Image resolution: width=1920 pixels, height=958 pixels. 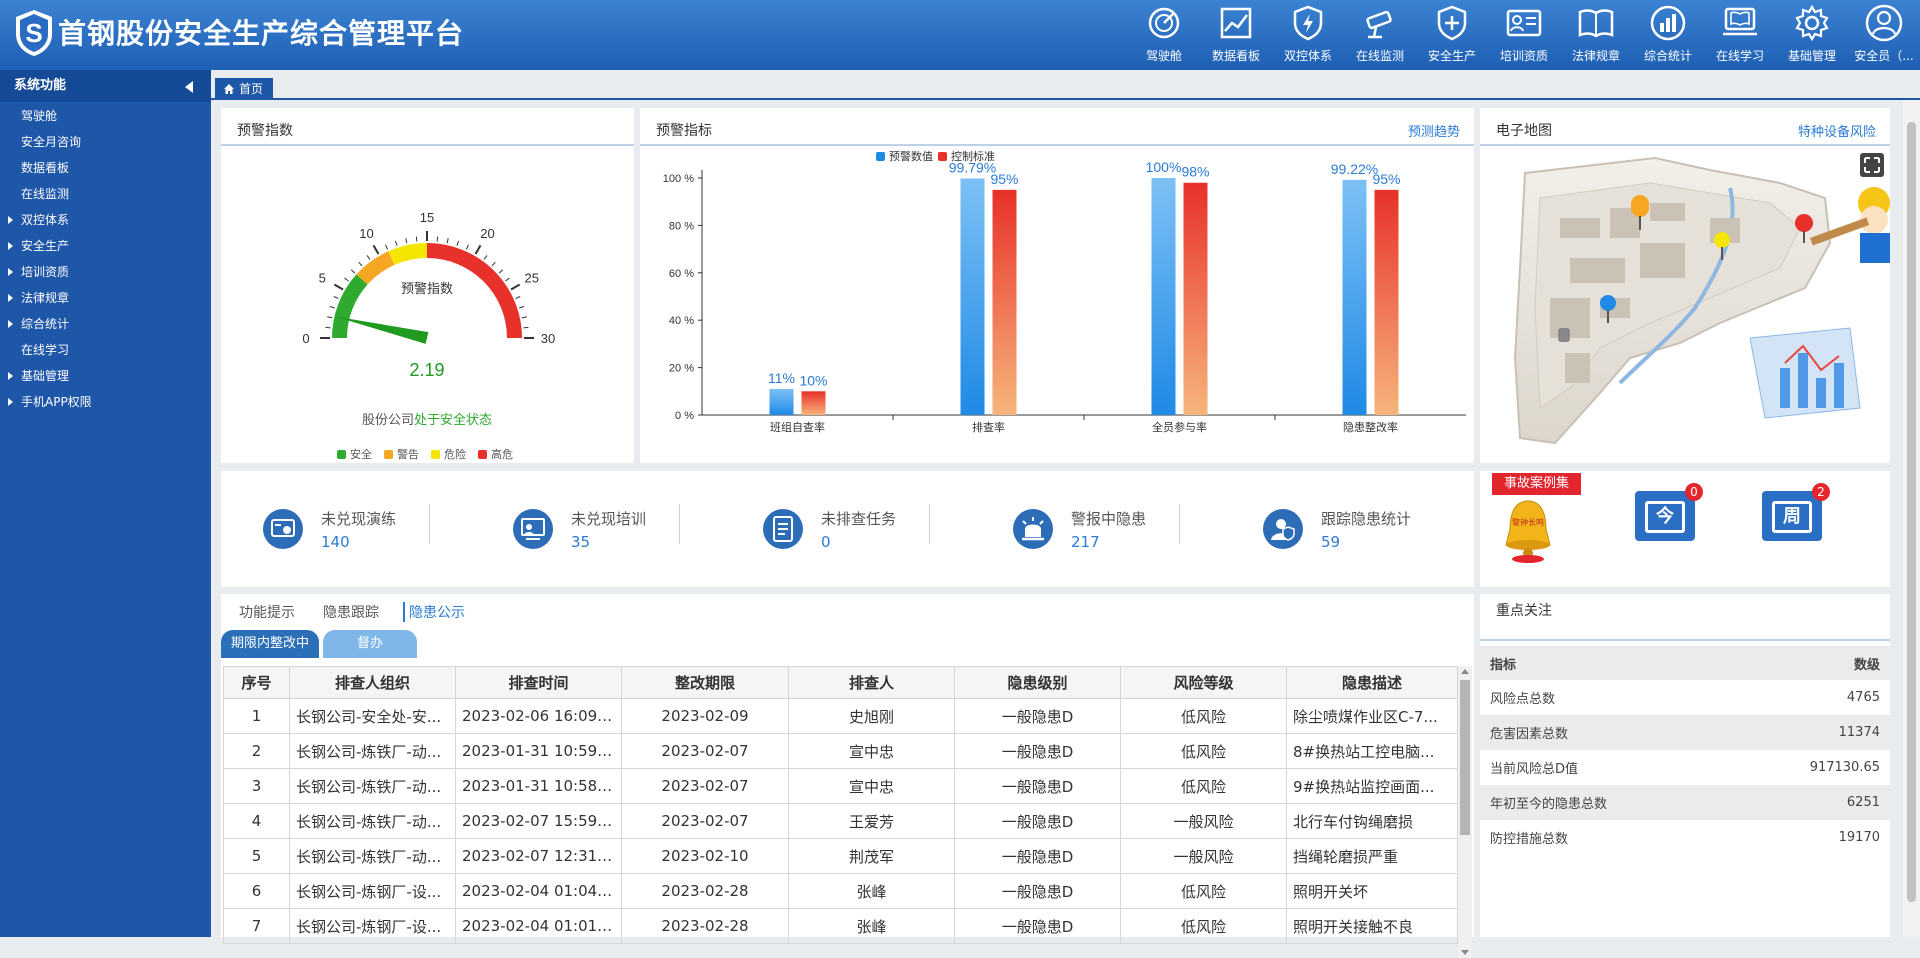 What do you see at coordinates (1739, 56) in the screenshot?
I see `nav-item-label: 在线学习` at bounding box center [1739, 56].